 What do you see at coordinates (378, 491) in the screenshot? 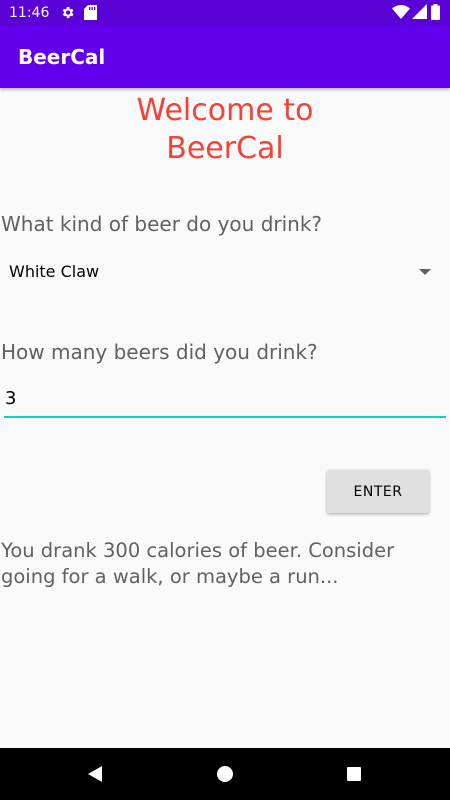
I see `enter-button: ENTER` at bounding box center [378, 491].